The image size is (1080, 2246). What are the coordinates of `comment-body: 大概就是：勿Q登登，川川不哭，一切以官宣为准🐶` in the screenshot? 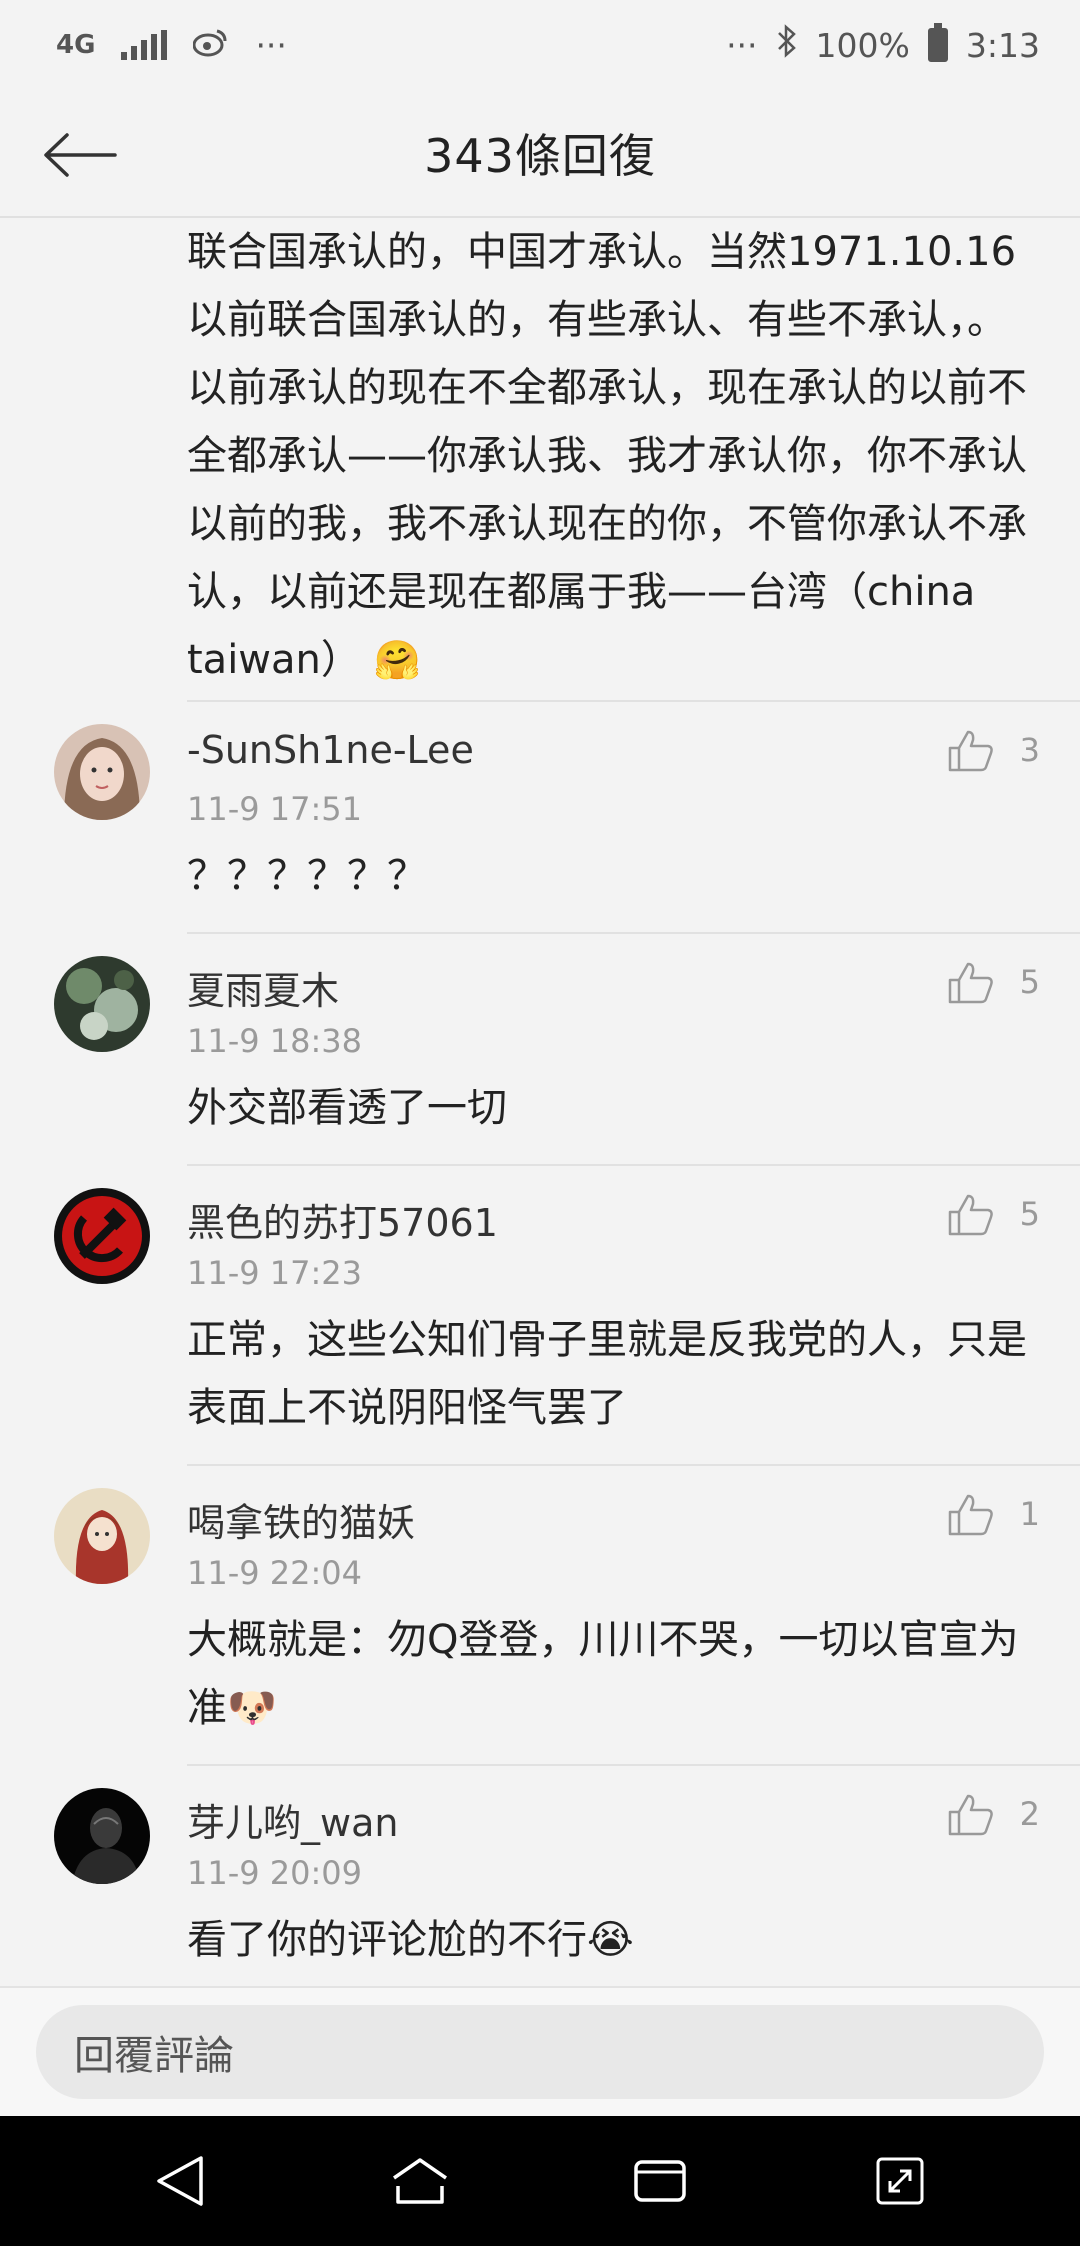 It's located at (612, 1674).